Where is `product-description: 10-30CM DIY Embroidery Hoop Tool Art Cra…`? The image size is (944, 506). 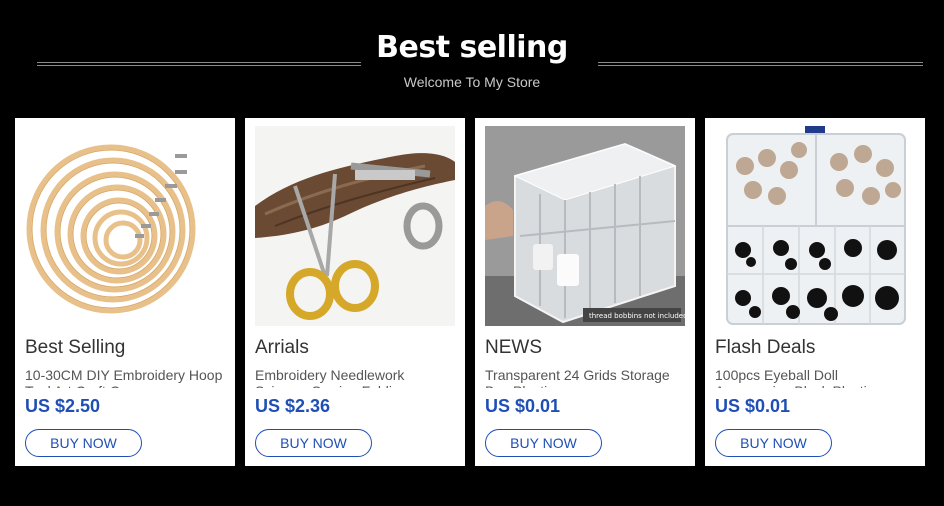 product-description: 10-30CM DIY Embroidery Hoop Tool Art Cra… is located at coordinates (125, 377).